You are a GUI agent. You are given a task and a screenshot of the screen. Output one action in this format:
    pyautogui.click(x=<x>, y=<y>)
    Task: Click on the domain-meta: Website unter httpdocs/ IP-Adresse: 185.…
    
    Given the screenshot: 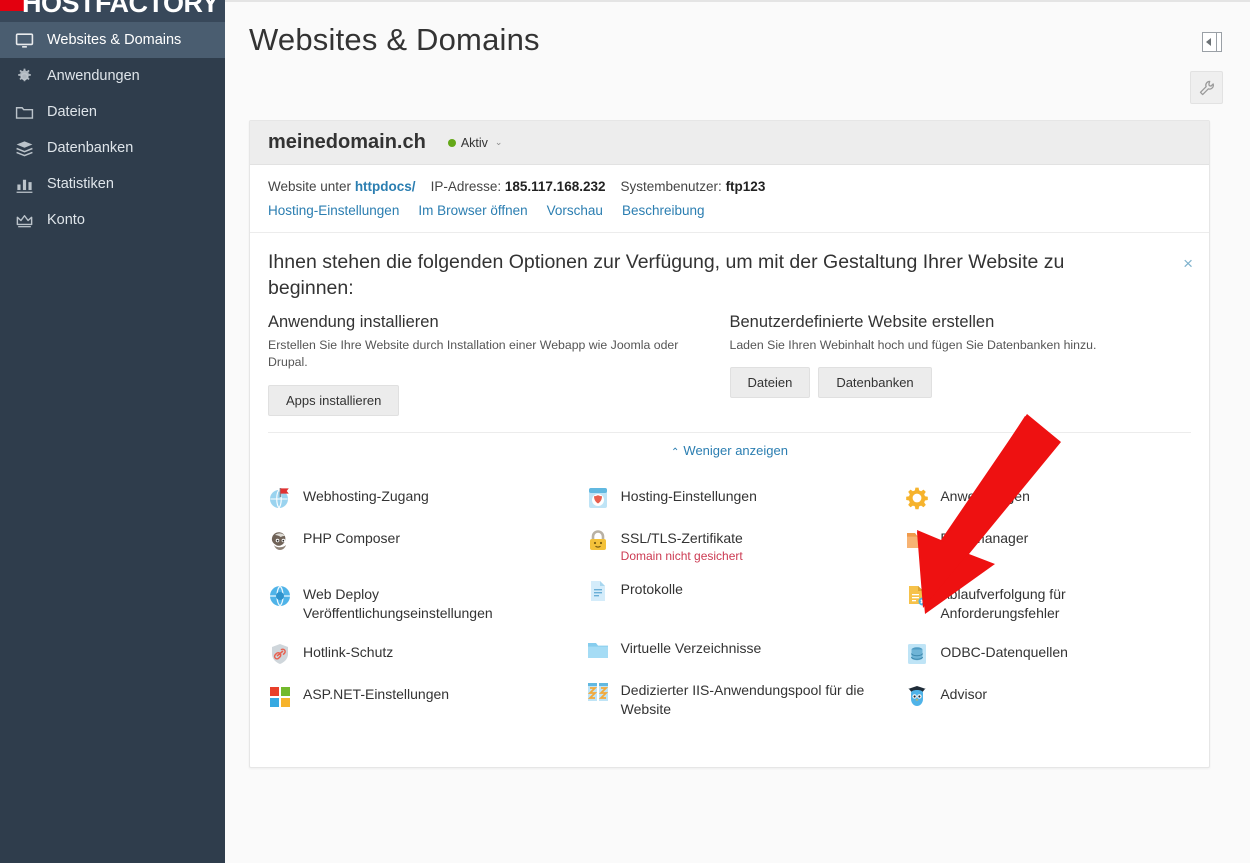 What is the action you would take?
    pyautogui.click(x=729, y=199)
    